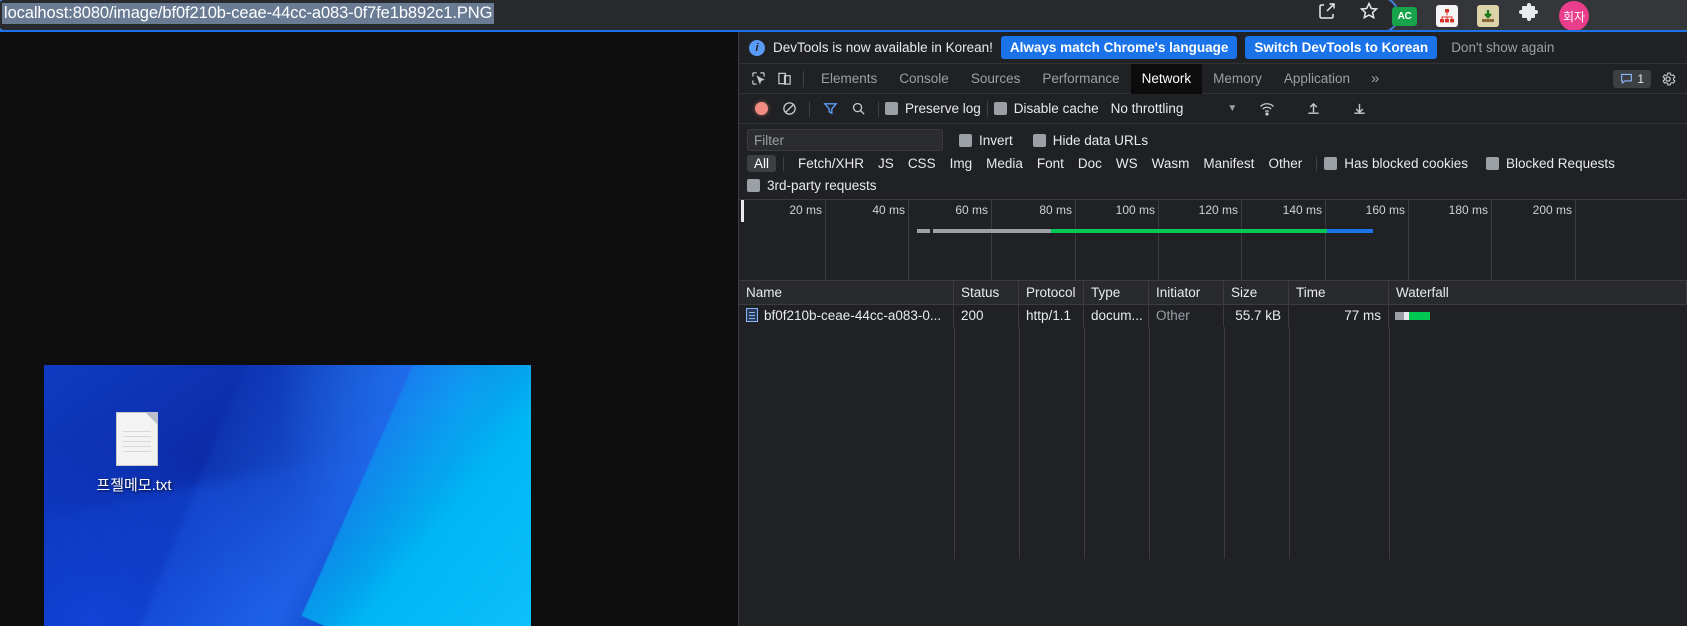 This screenshot has height=626, width=1687. I want to click on switch-devtools-to-korean-button: Switch DevTools to Korean, so click(1341, 47).